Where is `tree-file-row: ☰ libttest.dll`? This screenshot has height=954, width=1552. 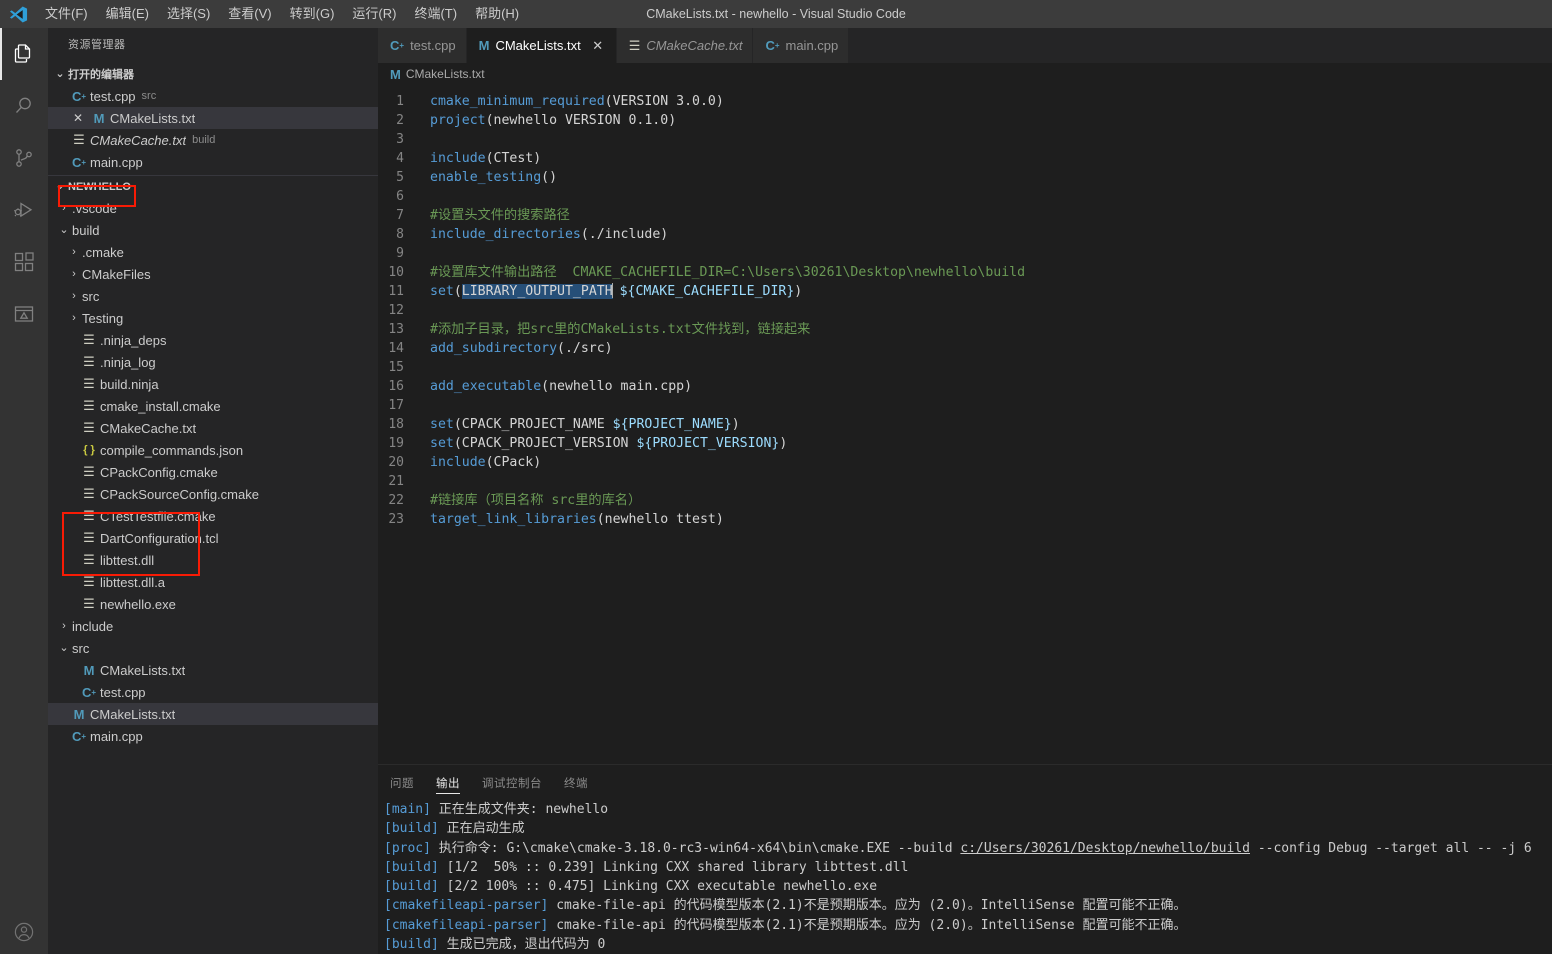 tree-file-row: ☰ libttest.dll is located at coordinates (213, 560).